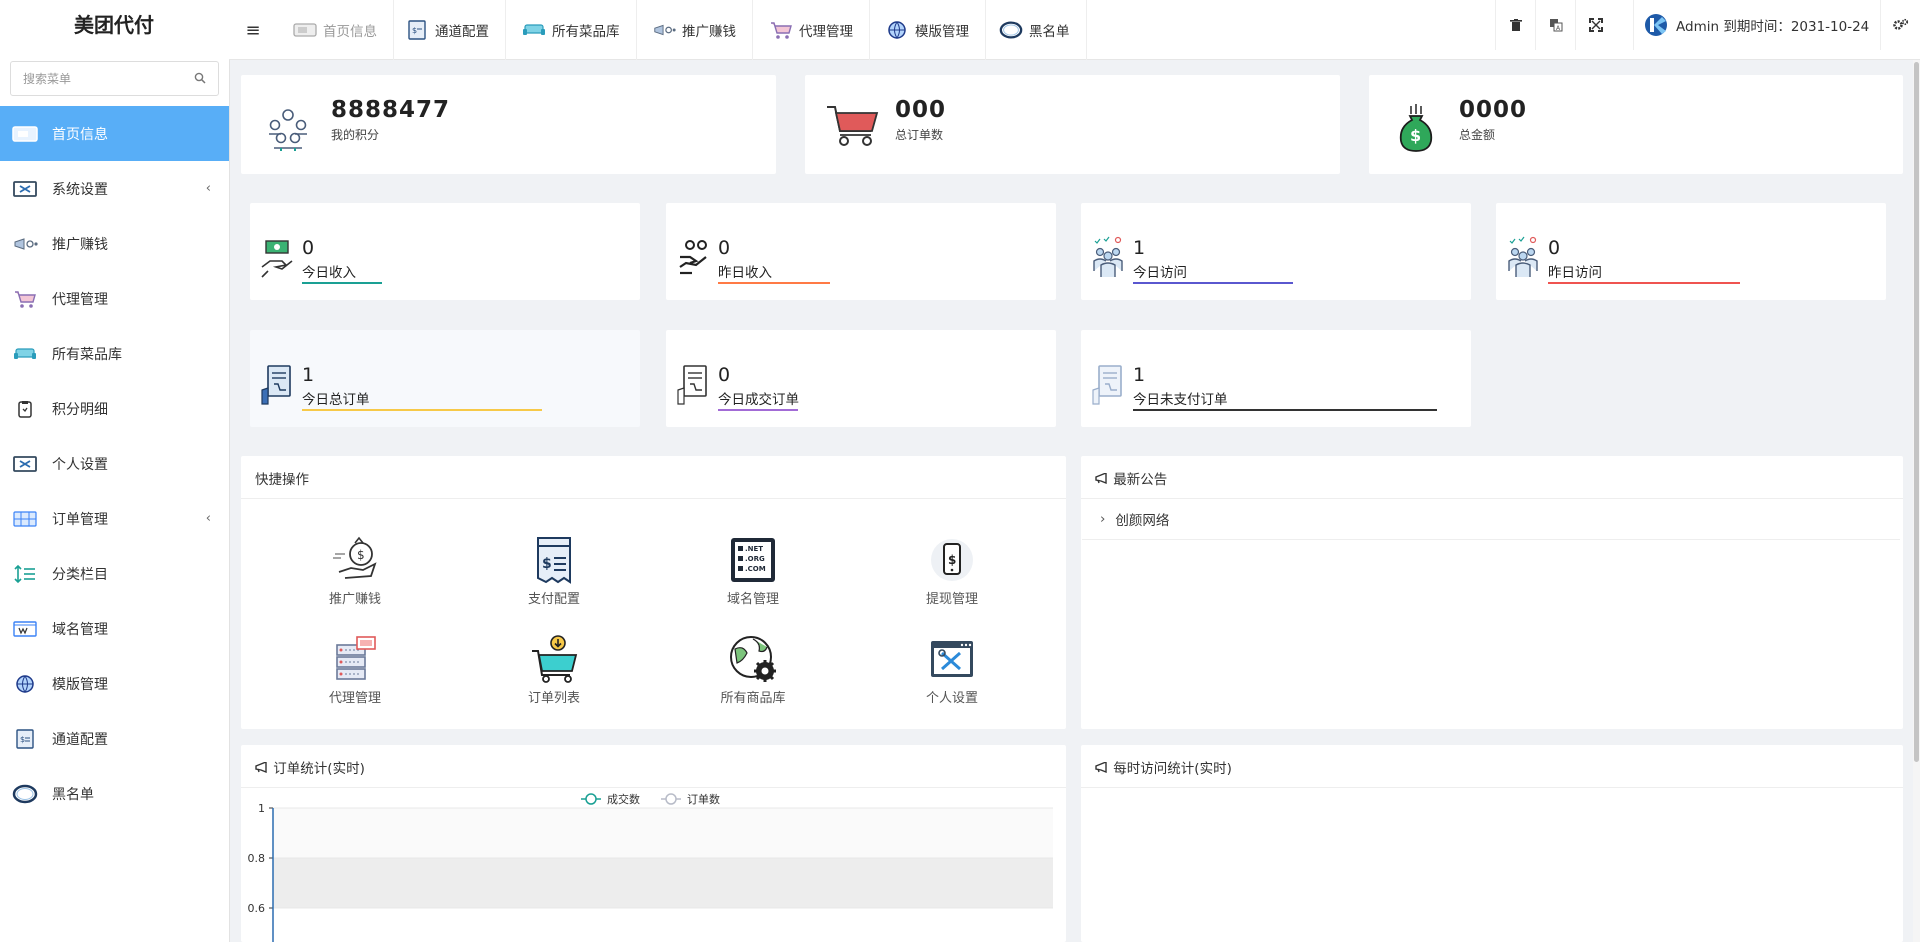 This screenshot has width=1920, height=942. I want to click on stat-card-today-visits: 1 今日访问, so click(1276, 251).